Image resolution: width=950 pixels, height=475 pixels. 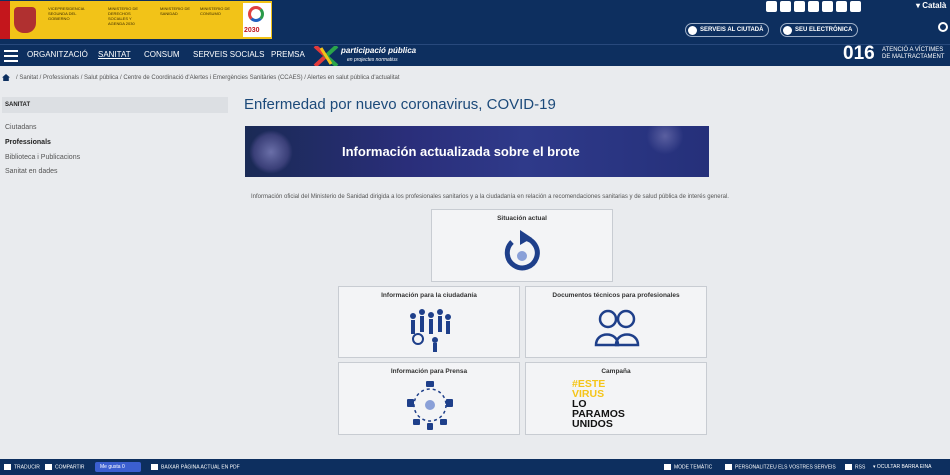 What do you see at coordinates (785, 6) in the screenshot?
I see `facebook-icon` at bounding box center [785, 6].